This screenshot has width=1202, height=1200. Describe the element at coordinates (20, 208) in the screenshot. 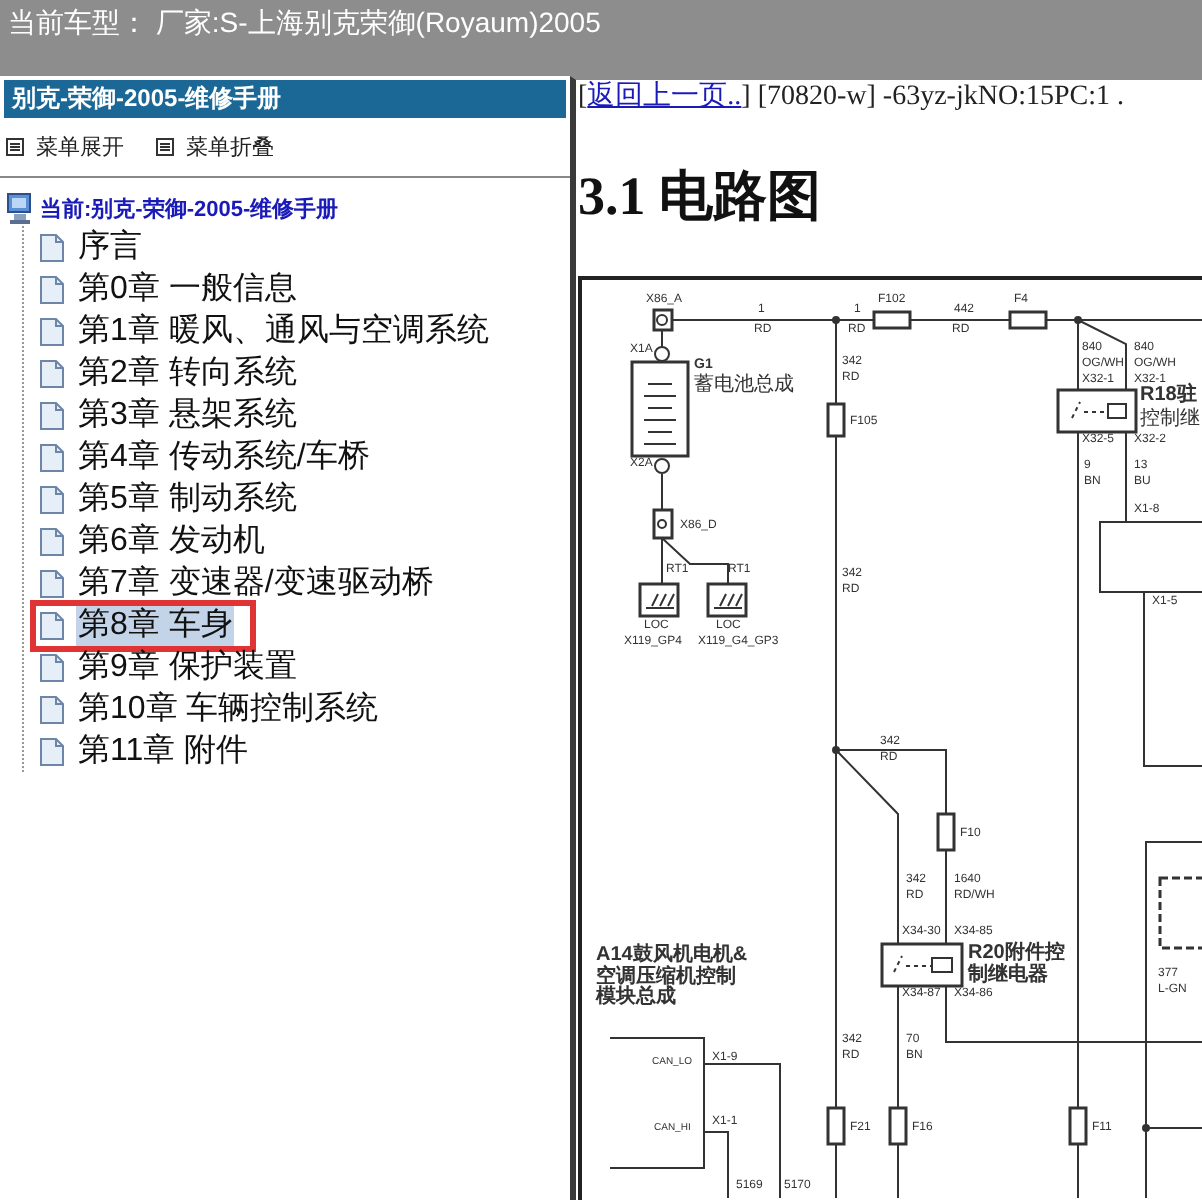

I see `computer-icon` at that location.